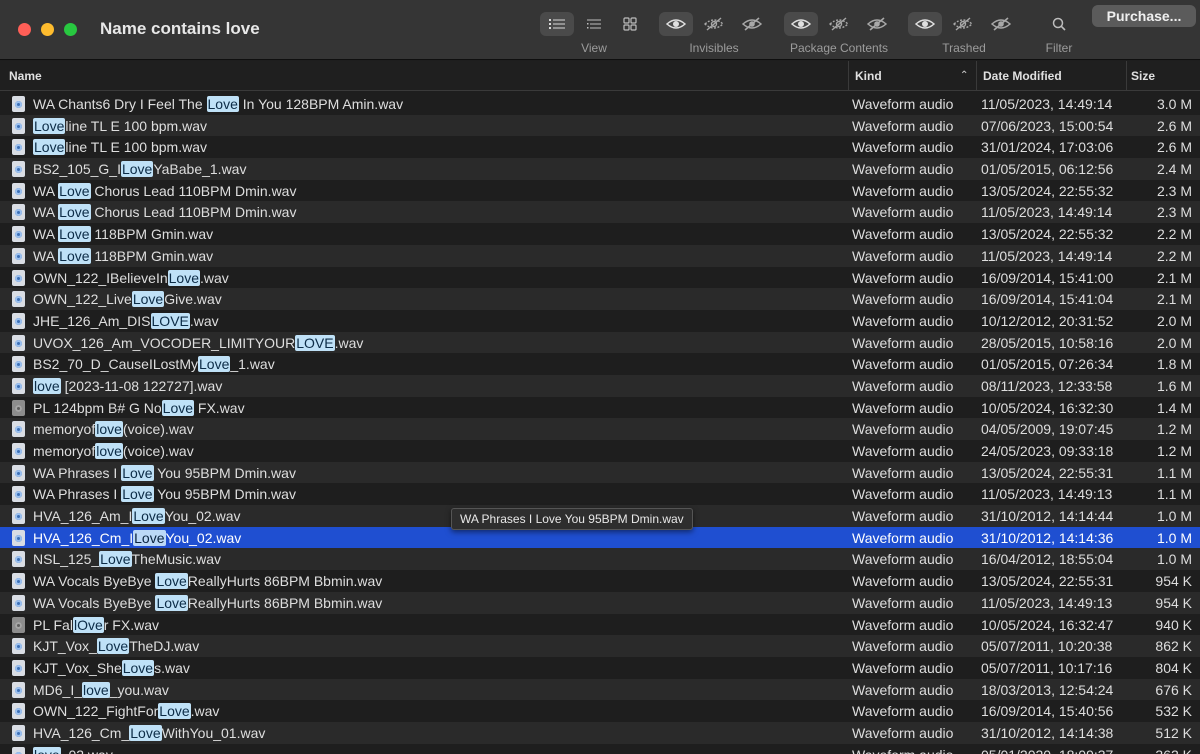 The height and width of the screenshot is (754, 1200). Describe the element at coordinates (66, 559) in the screenshot. I see `file-name-prefix: NSL_125_` at that location.